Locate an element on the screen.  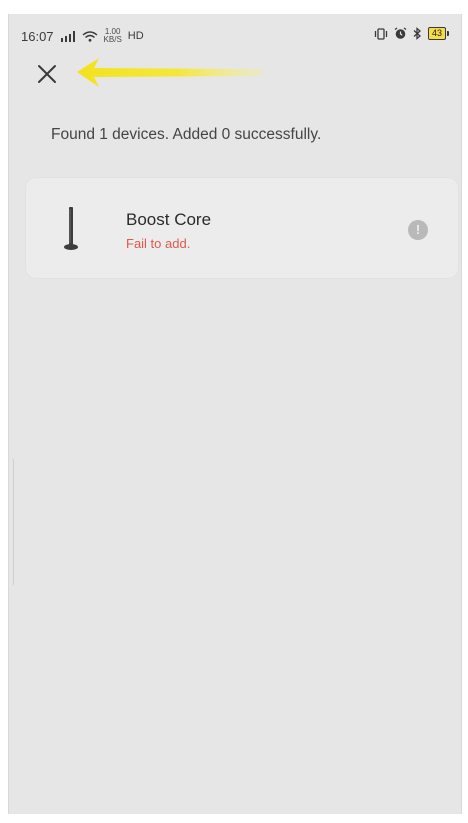
network-speed: 1.00 KB/S is located at coordinates (113, 36).